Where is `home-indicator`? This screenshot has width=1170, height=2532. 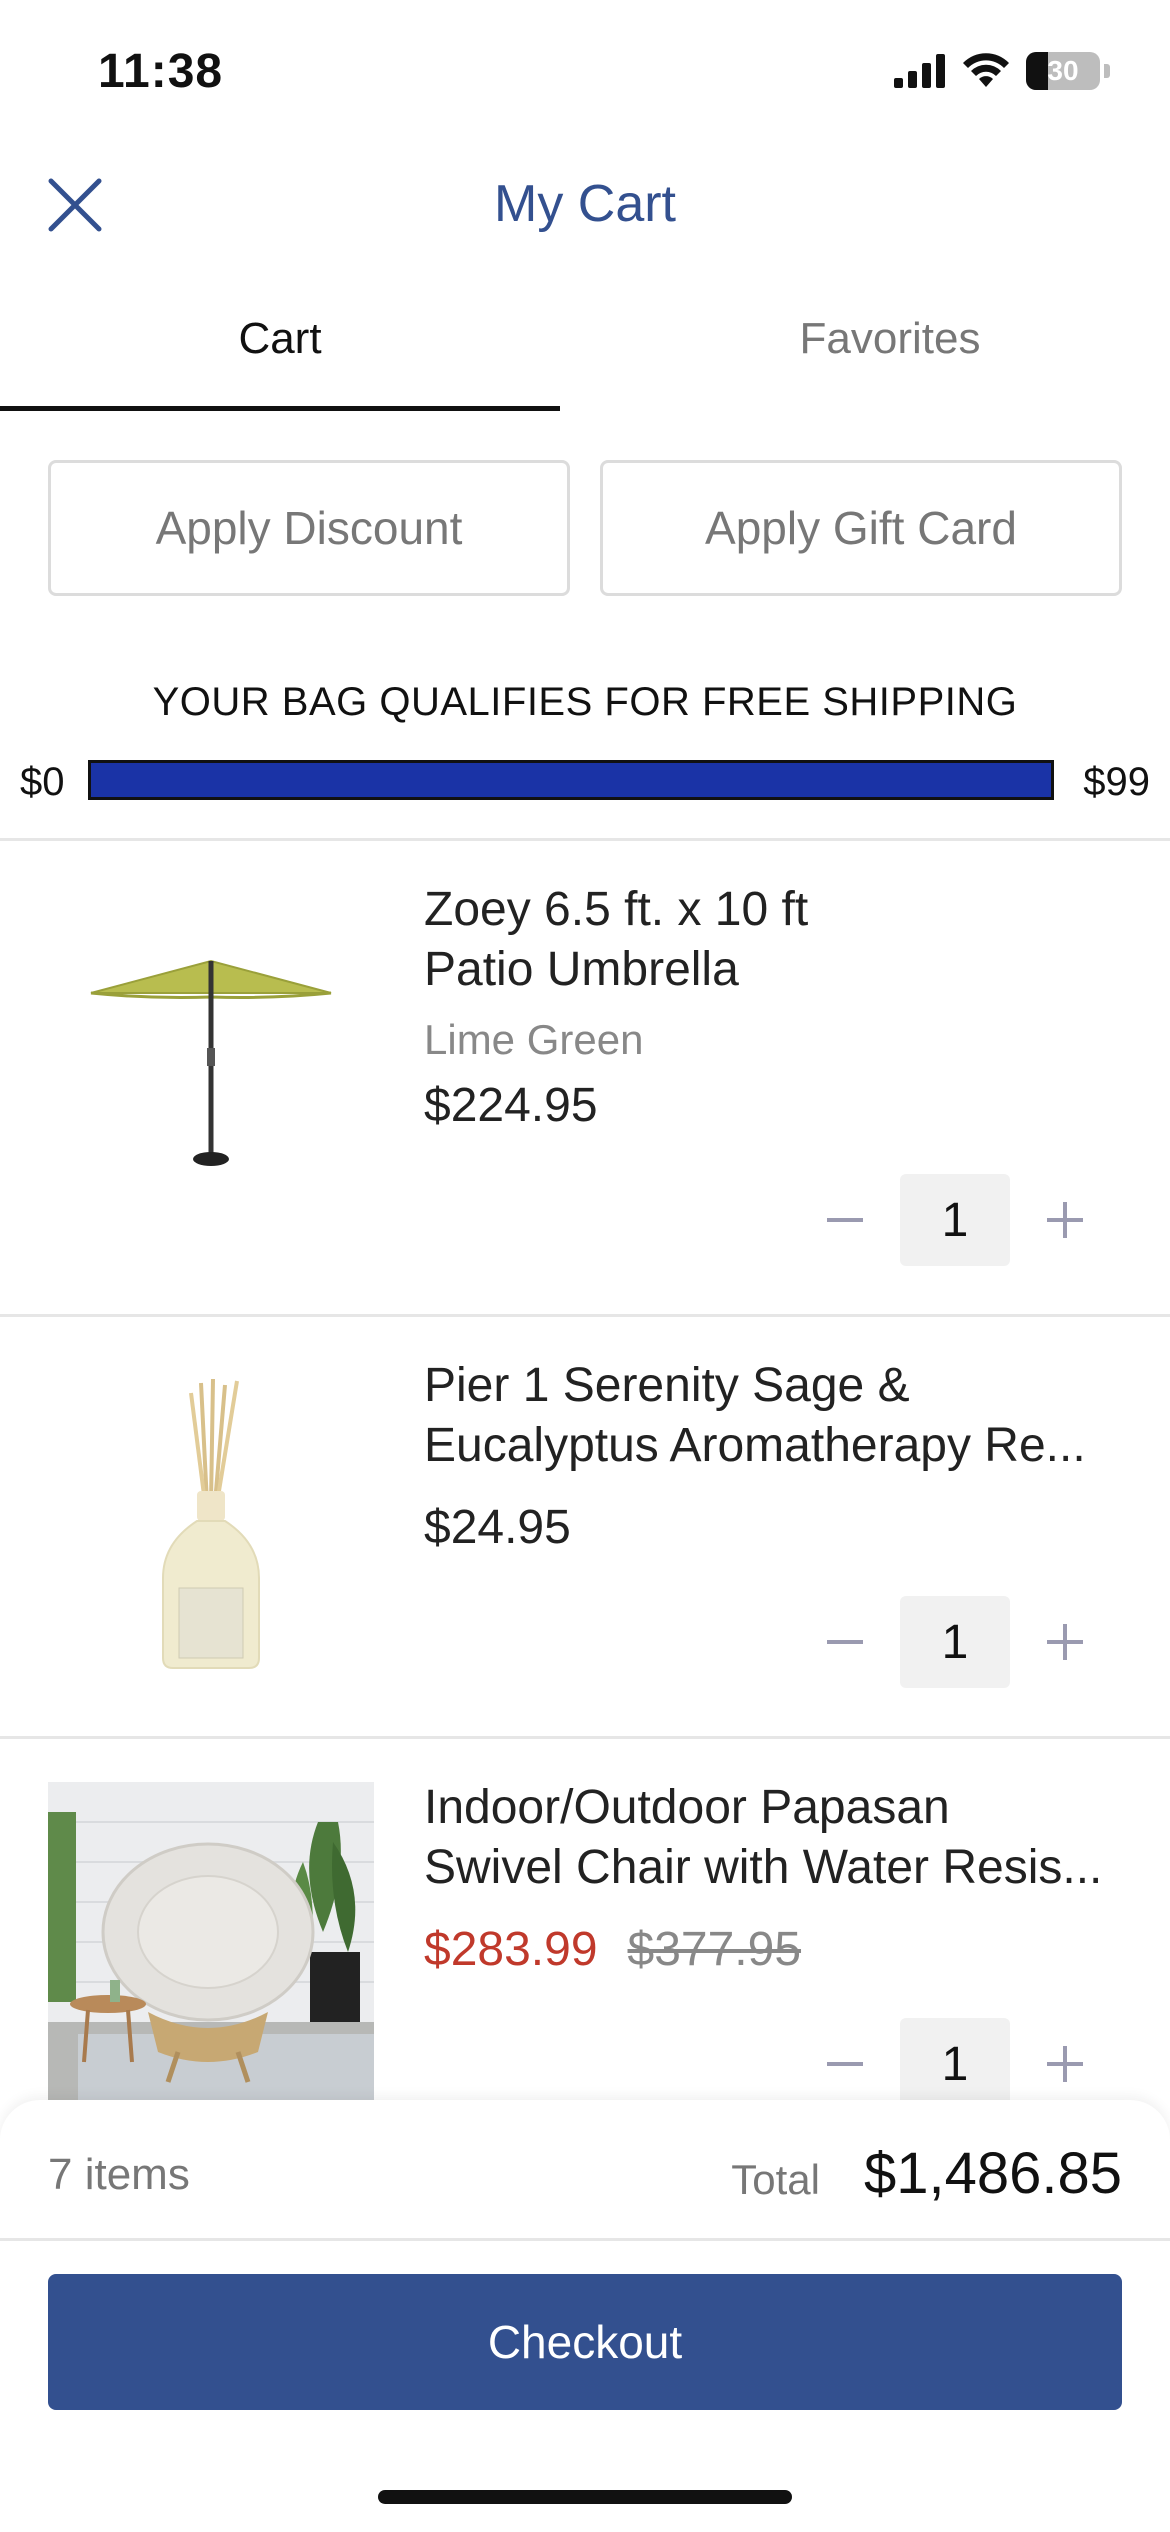
home-indicator is located at coordinates (585, 2497).